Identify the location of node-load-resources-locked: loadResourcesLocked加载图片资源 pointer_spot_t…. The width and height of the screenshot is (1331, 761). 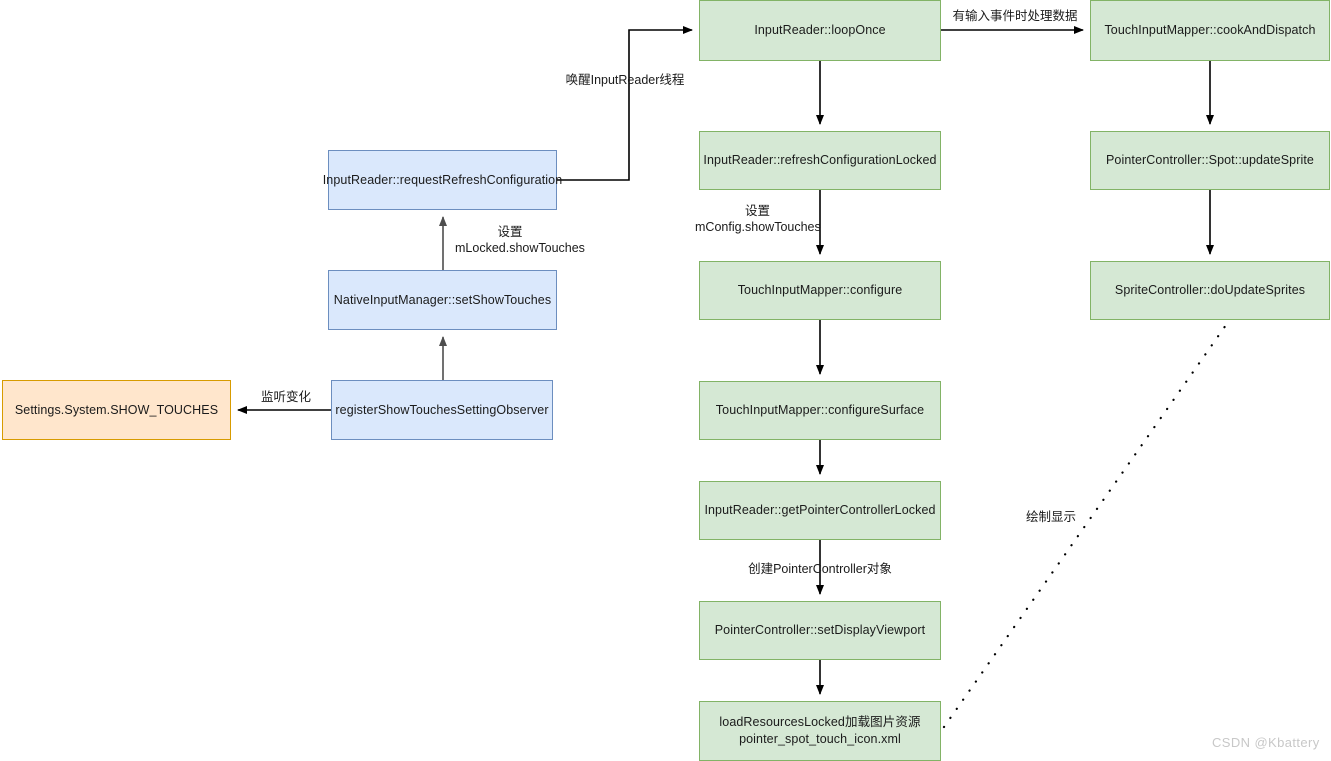
(820, 731).